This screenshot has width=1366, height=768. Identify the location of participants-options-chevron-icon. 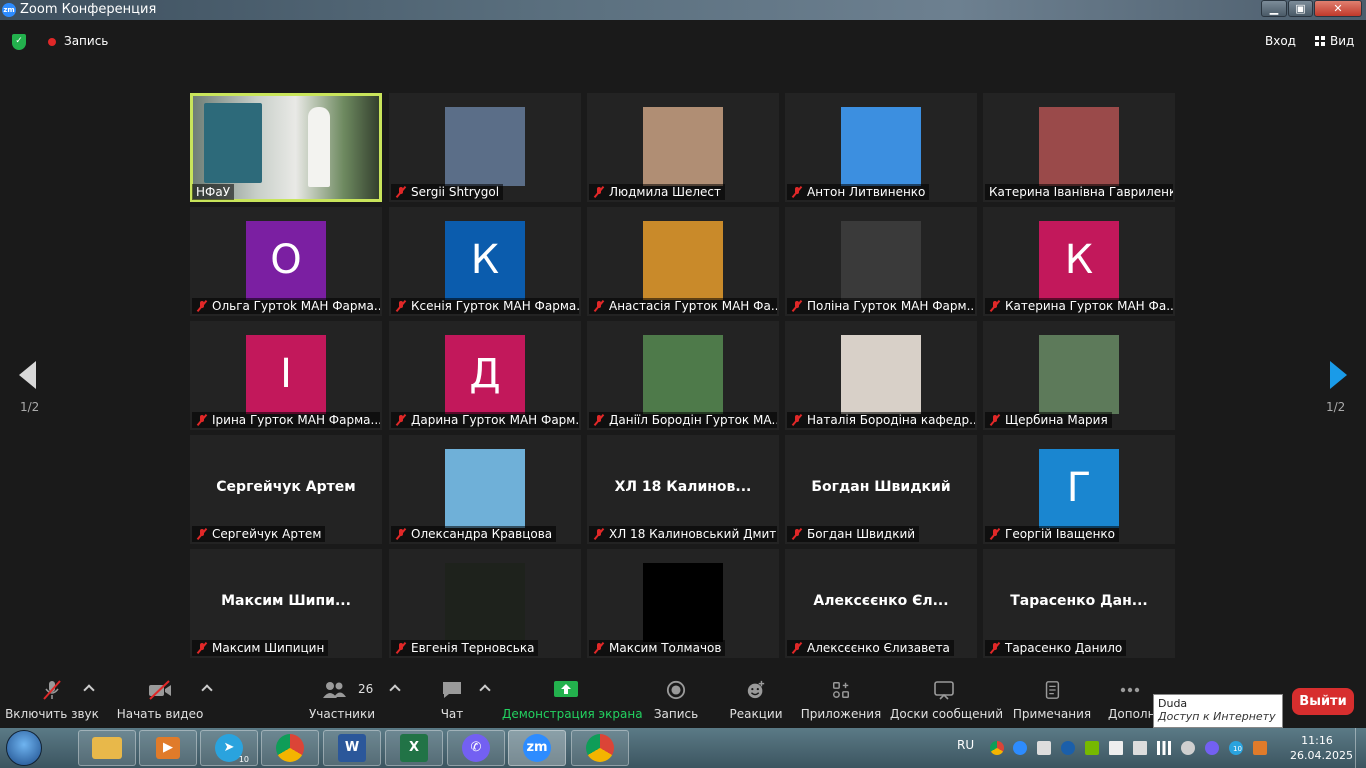
(395, 690).